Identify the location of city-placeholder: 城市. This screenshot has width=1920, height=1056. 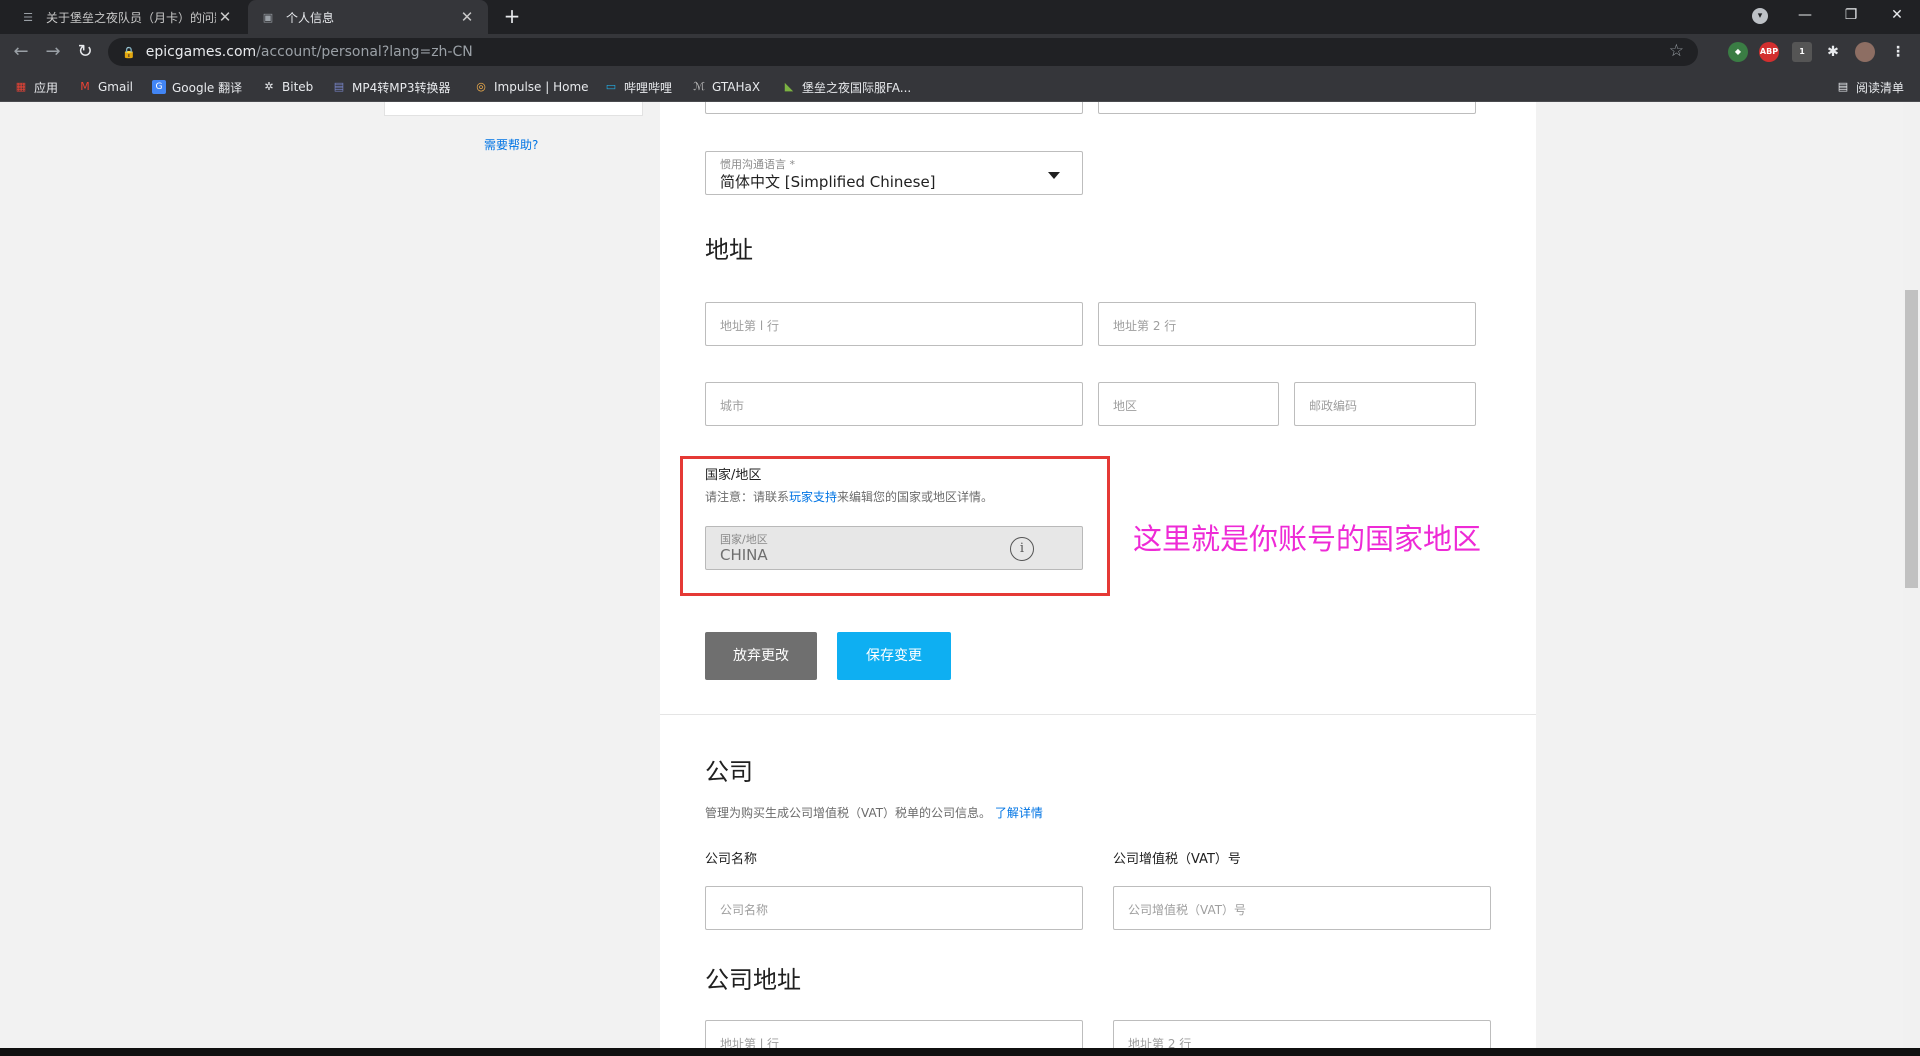
(732, 406).